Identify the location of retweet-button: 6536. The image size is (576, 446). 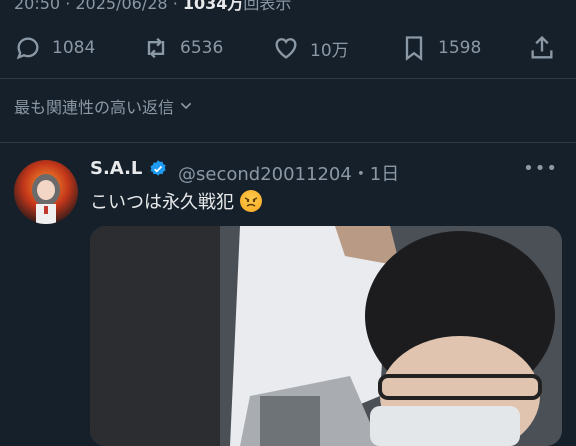
(182, 48).